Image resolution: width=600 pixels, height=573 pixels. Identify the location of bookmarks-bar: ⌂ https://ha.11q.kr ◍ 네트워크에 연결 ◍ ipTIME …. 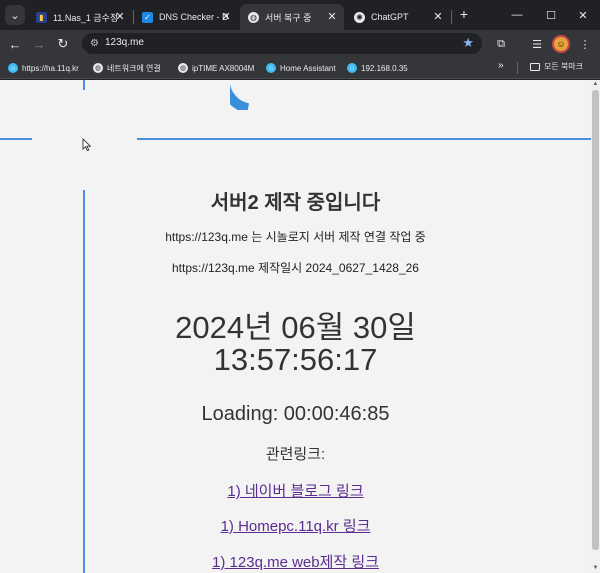
(300, 68).